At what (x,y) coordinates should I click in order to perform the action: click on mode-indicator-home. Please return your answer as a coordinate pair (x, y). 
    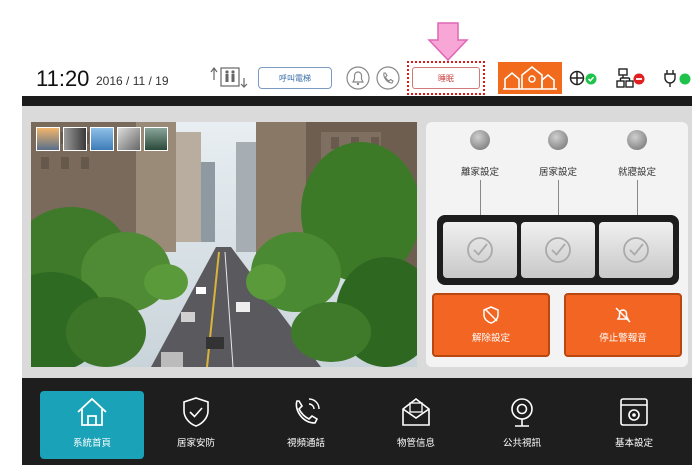
    Looking at the image, I should click on (558, 140).